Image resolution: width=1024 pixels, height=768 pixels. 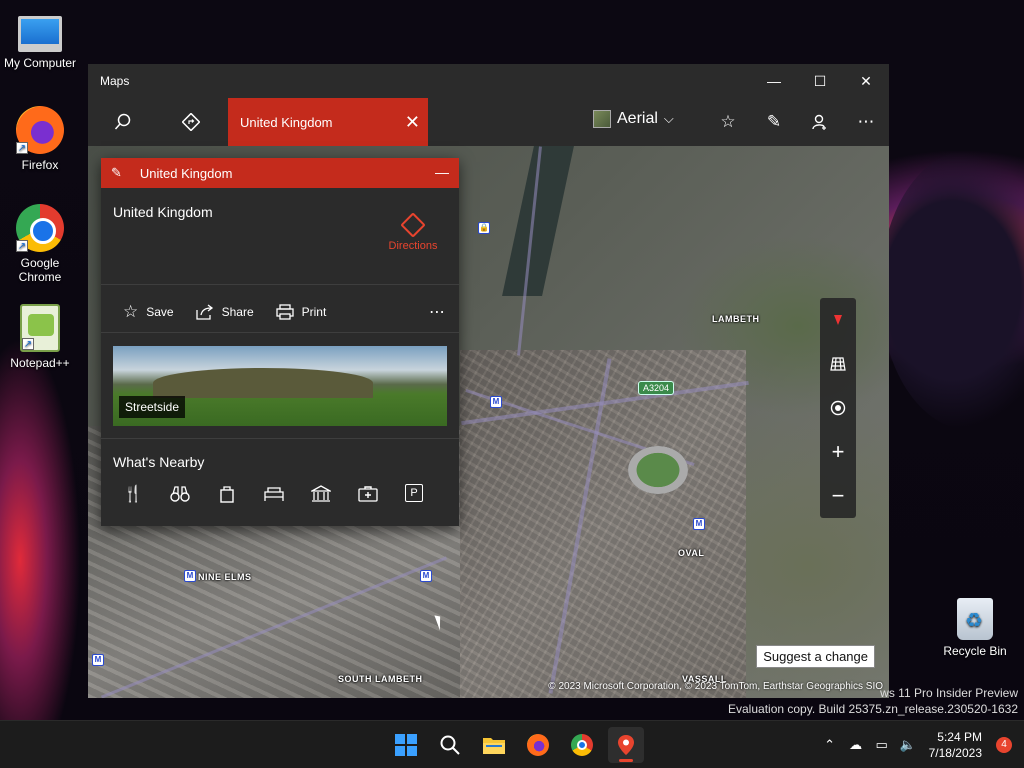 What do you see at coordinates (321, 494) in the screenshot?
I see `museum-icon` at bounding box center [321, 494].